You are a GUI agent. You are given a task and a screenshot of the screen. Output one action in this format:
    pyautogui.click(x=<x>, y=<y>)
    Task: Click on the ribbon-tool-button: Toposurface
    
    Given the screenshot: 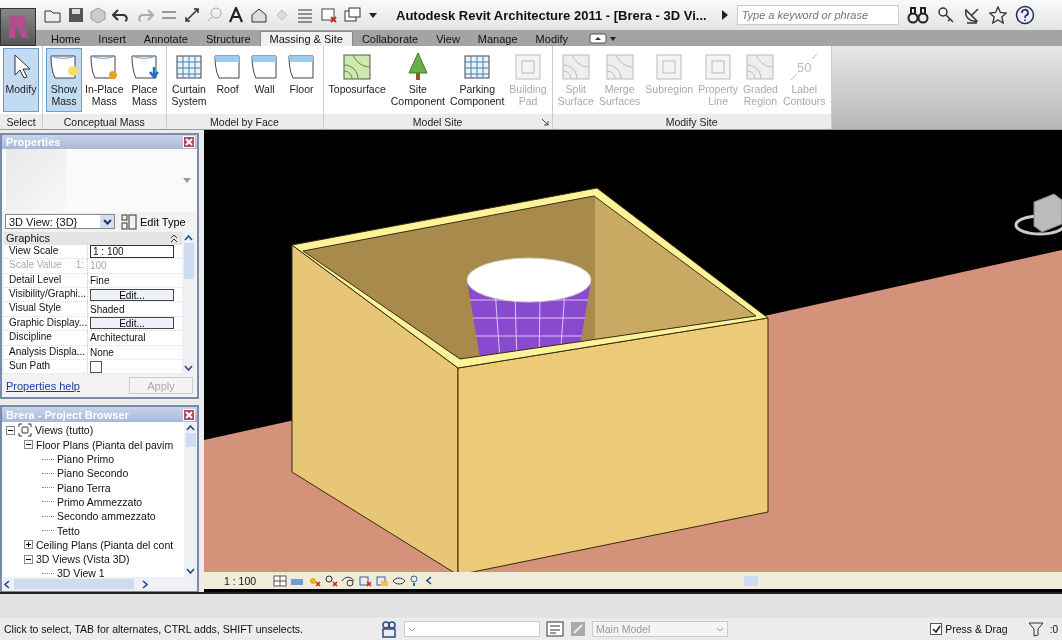 What is the action you would take?
    pyautogui.click(x=357, y=79)
    